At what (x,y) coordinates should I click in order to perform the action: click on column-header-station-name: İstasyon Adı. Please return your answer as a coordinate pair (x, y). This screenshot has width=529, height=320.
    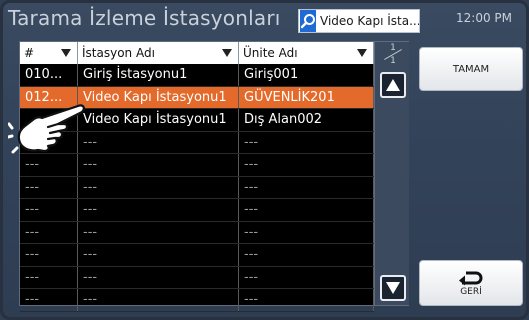
    Looking at the image, I should click on (158, 53).